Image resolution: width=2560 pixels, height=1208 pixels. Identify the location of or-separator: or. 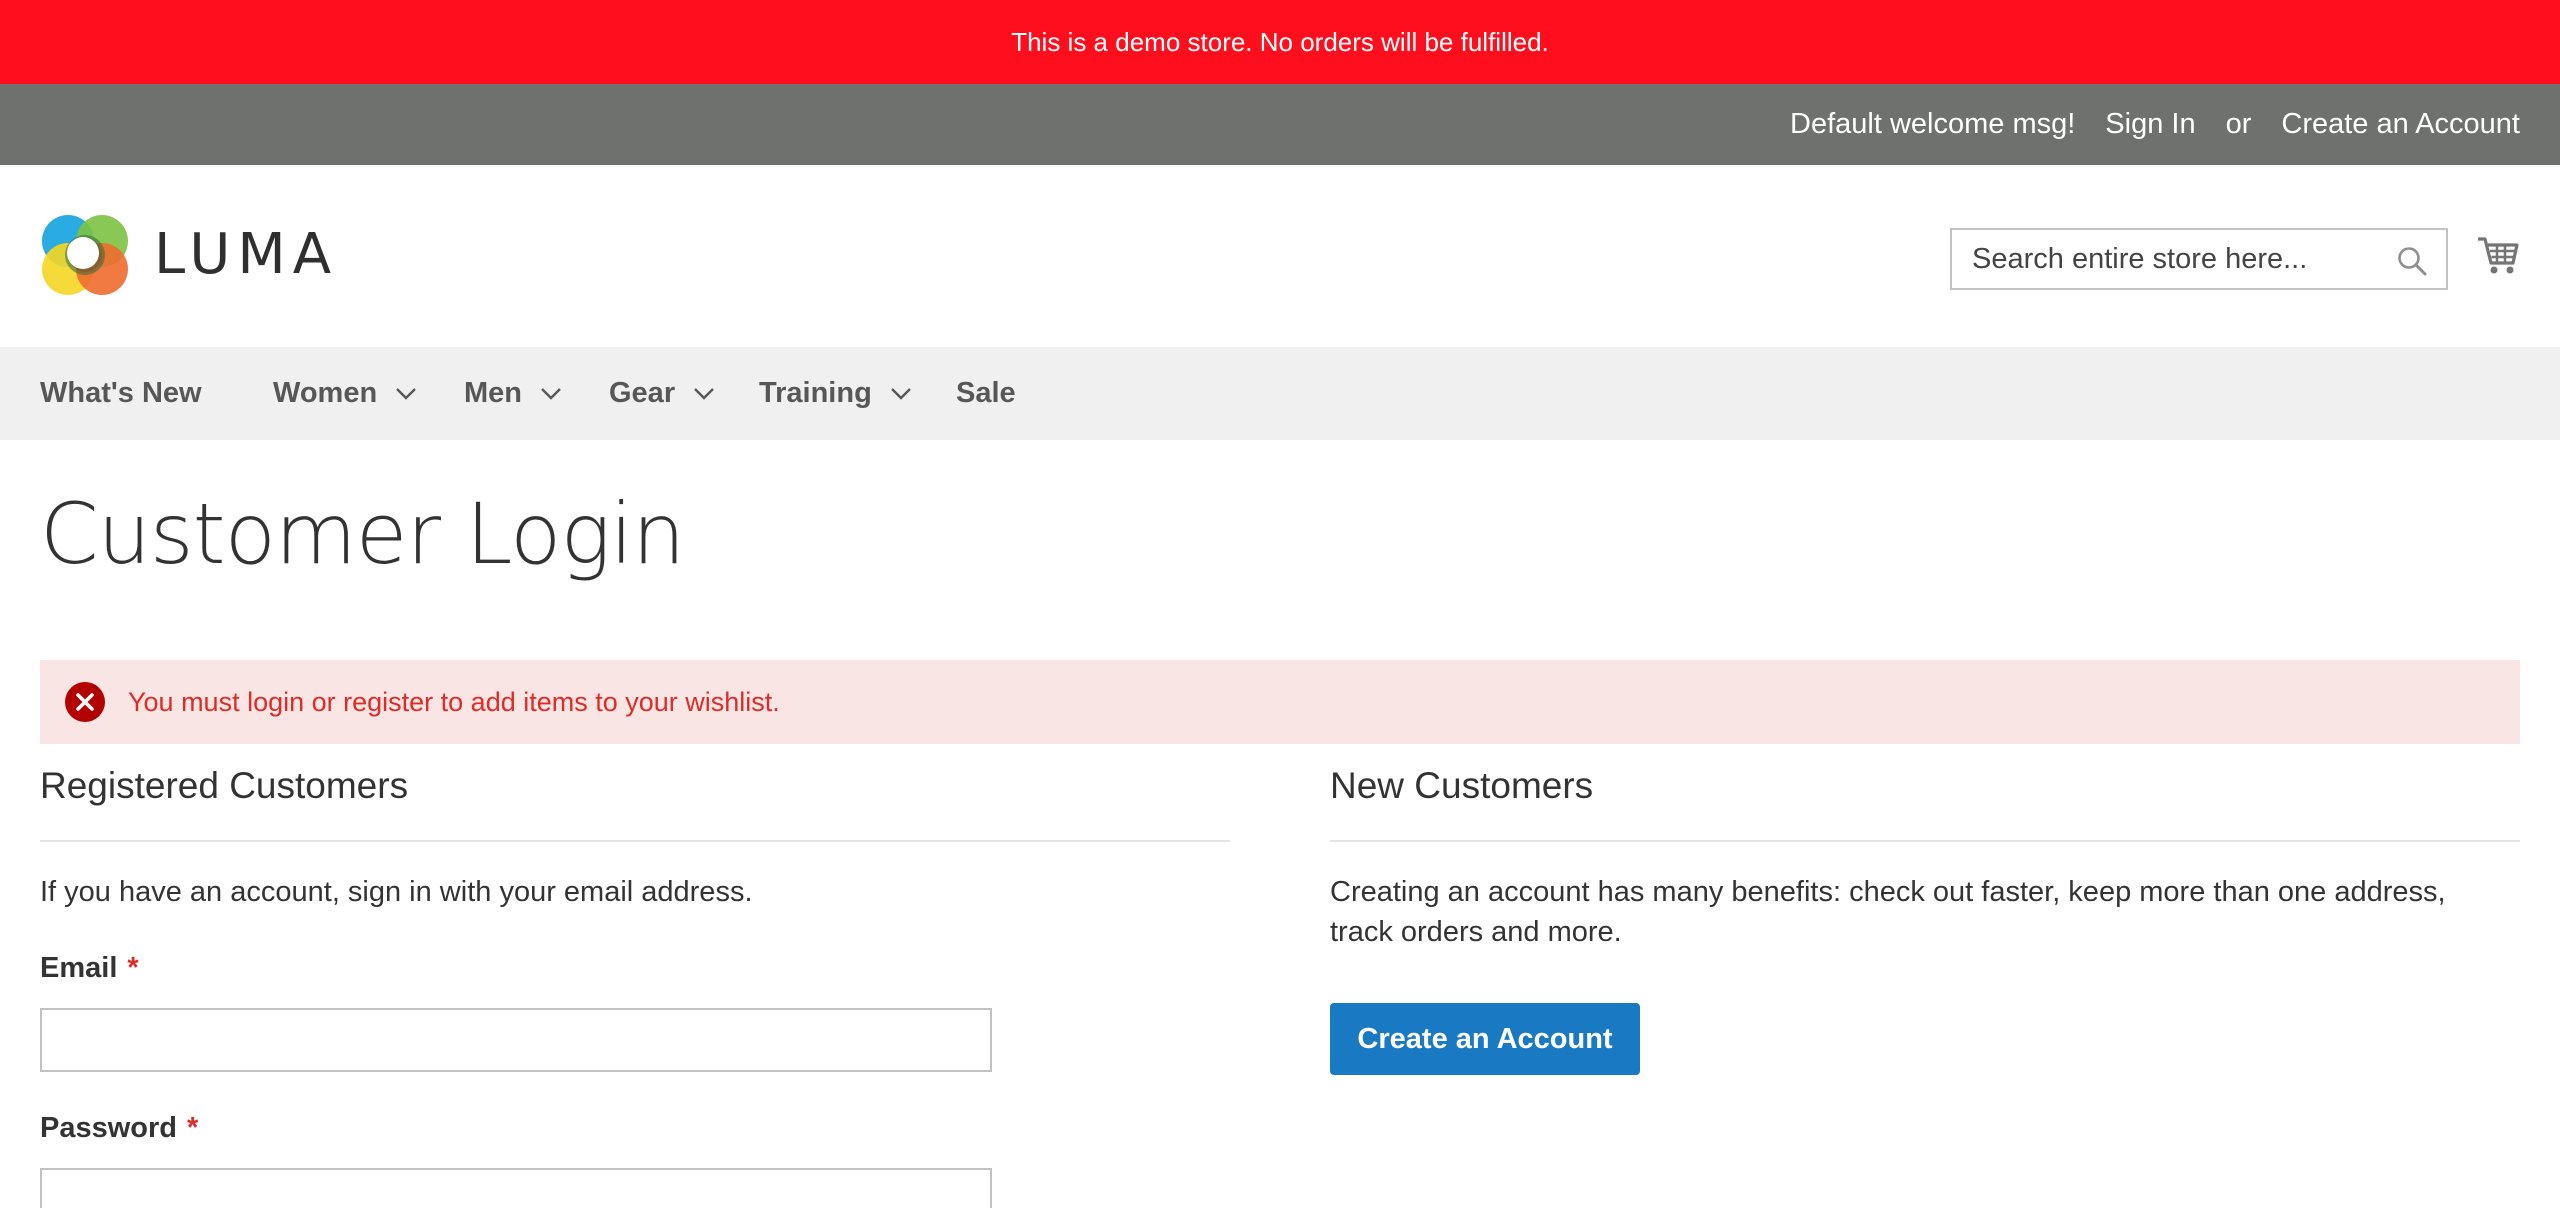
(2238, 124).